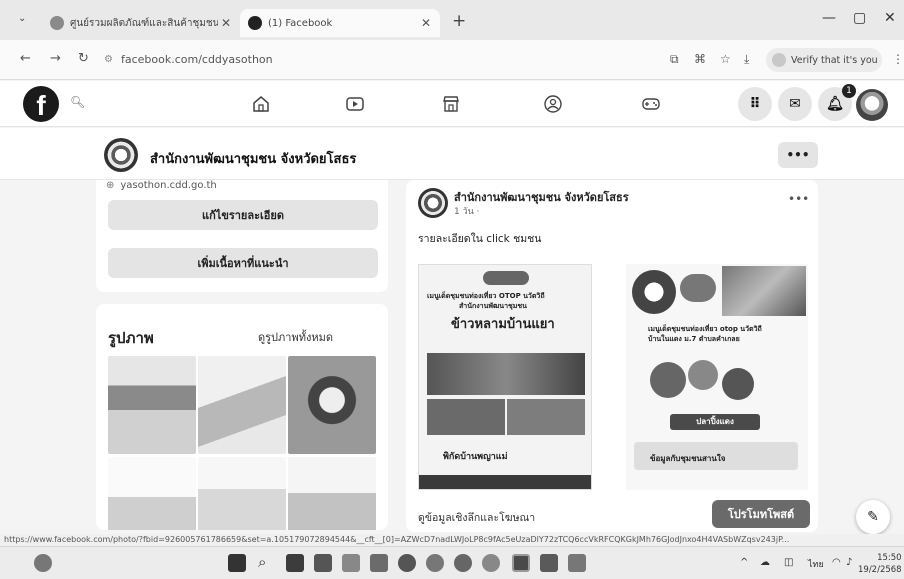  What do you see at coordinates (651, 104) in the screenshot?
I see `gaming-icon` at bounding box center [651, 104].